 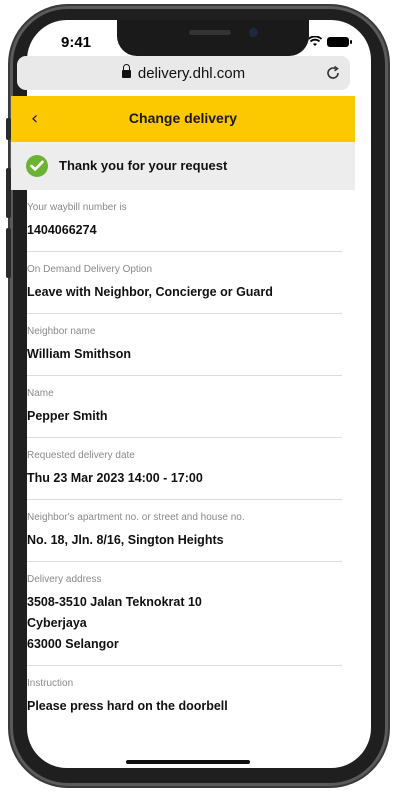 What do you see at coordinates (213, 38) in the screenshot?
I see `notch` at bounding box center [213, 38].